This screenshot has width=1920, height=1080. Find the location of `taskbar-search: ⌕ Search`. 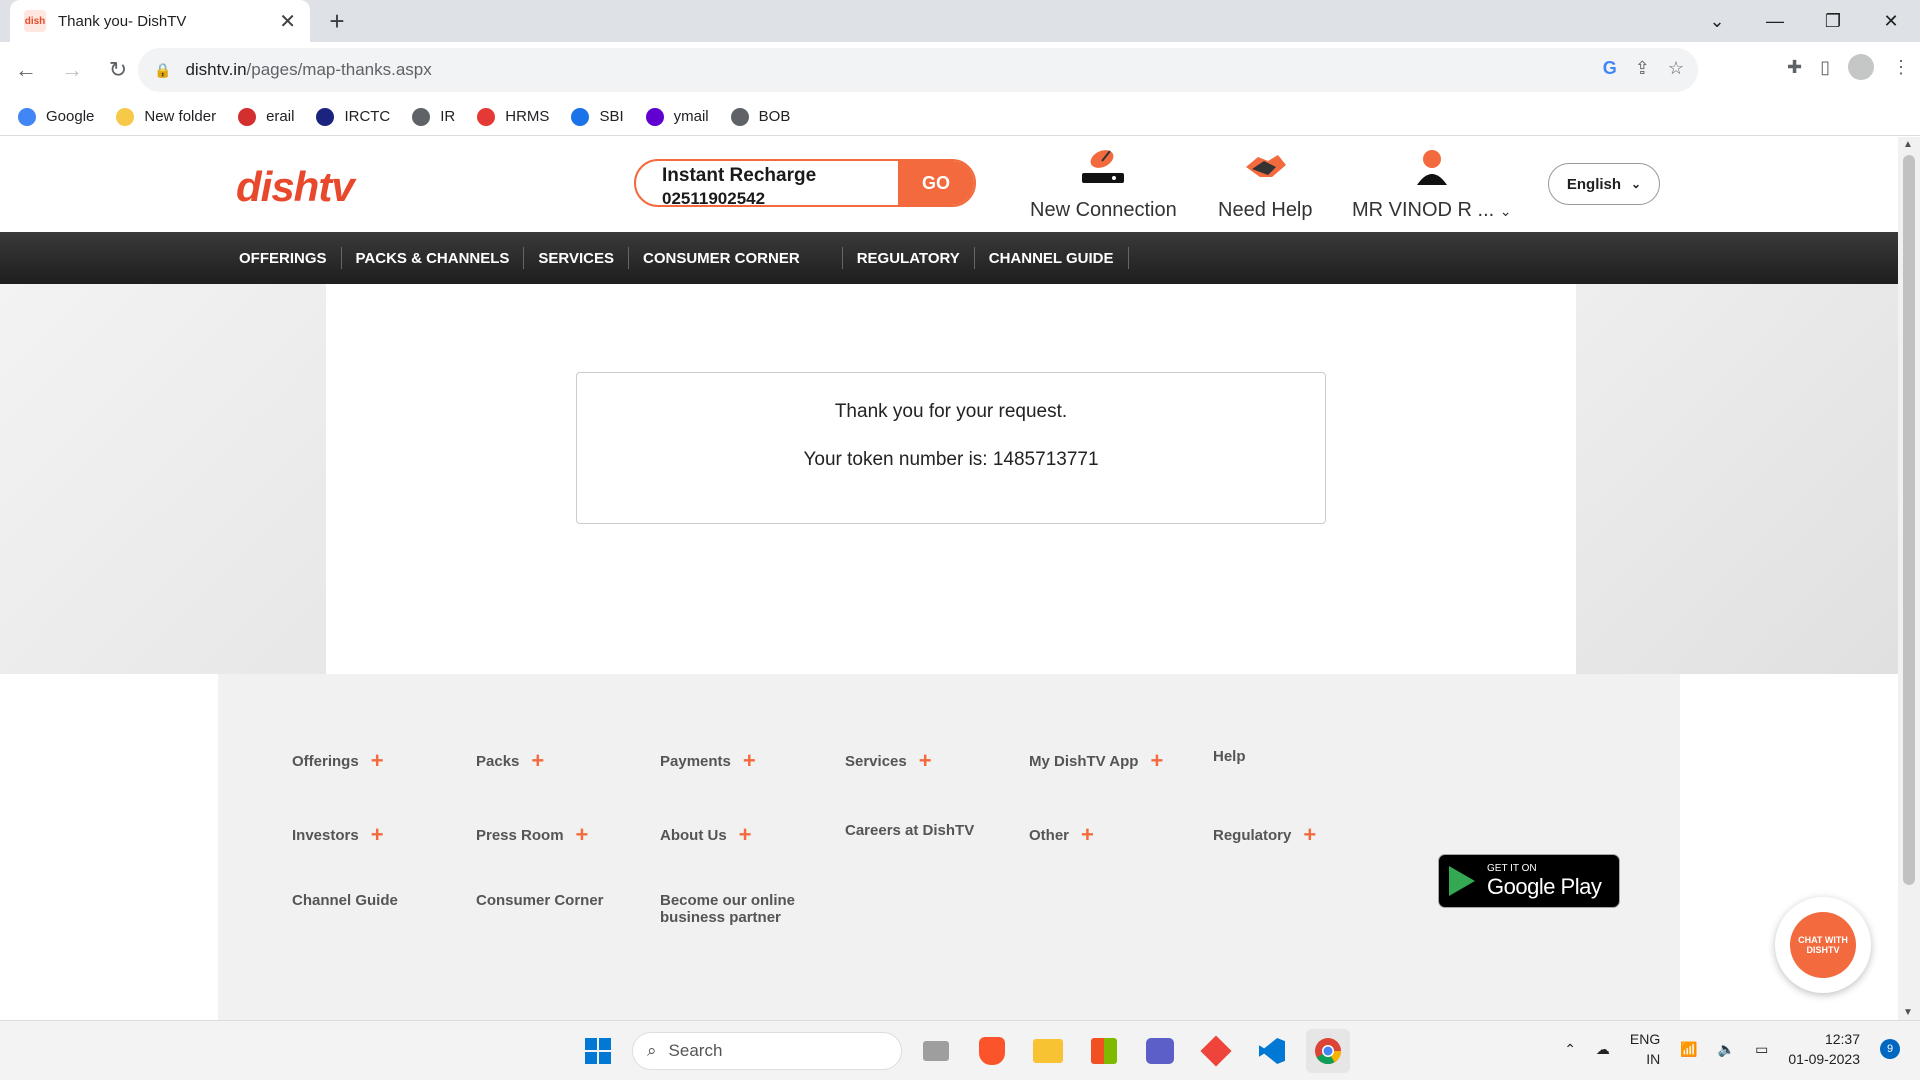

taskbar-search: ⌕ Search is located at coordinates (767, 1051).